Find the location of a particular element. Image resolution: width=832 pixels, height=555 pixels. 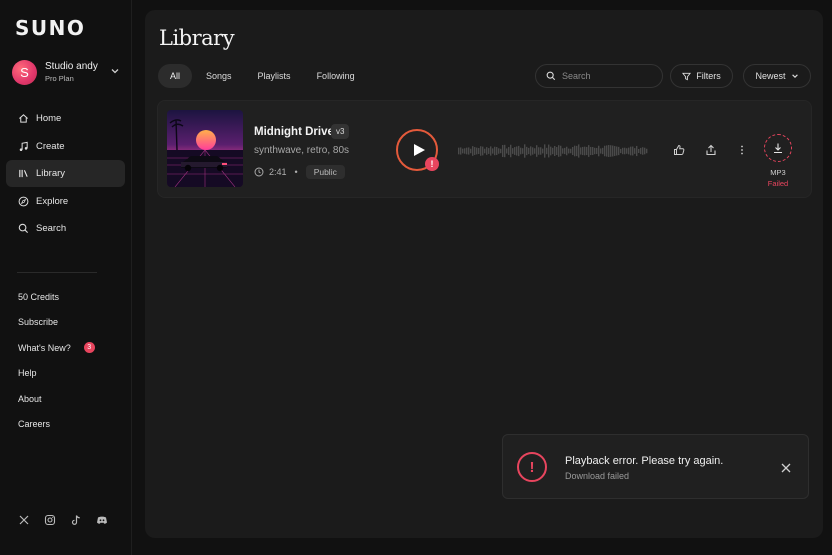

toast-title: Playback error. Please try again. is located at coordinates (644, 461).